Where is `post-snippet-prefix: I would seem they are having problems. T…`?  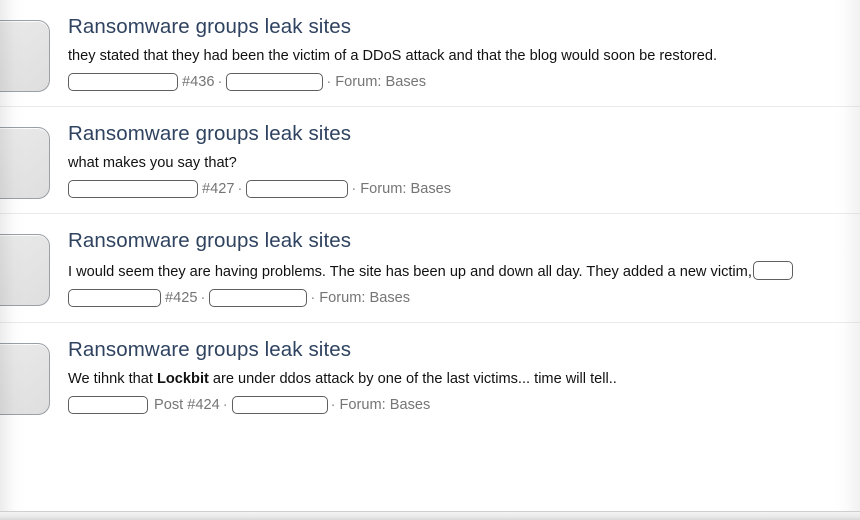
post-snippet-prefix: I would seem they are having problems. T… is located at coordinates (410, 272).